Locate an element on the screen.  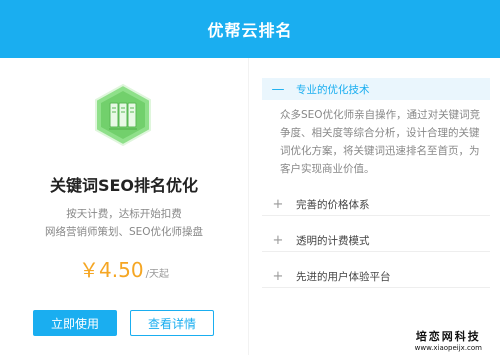
accordion-item-tech: — 专业的优化技术 is located at coordinates (376, 89).